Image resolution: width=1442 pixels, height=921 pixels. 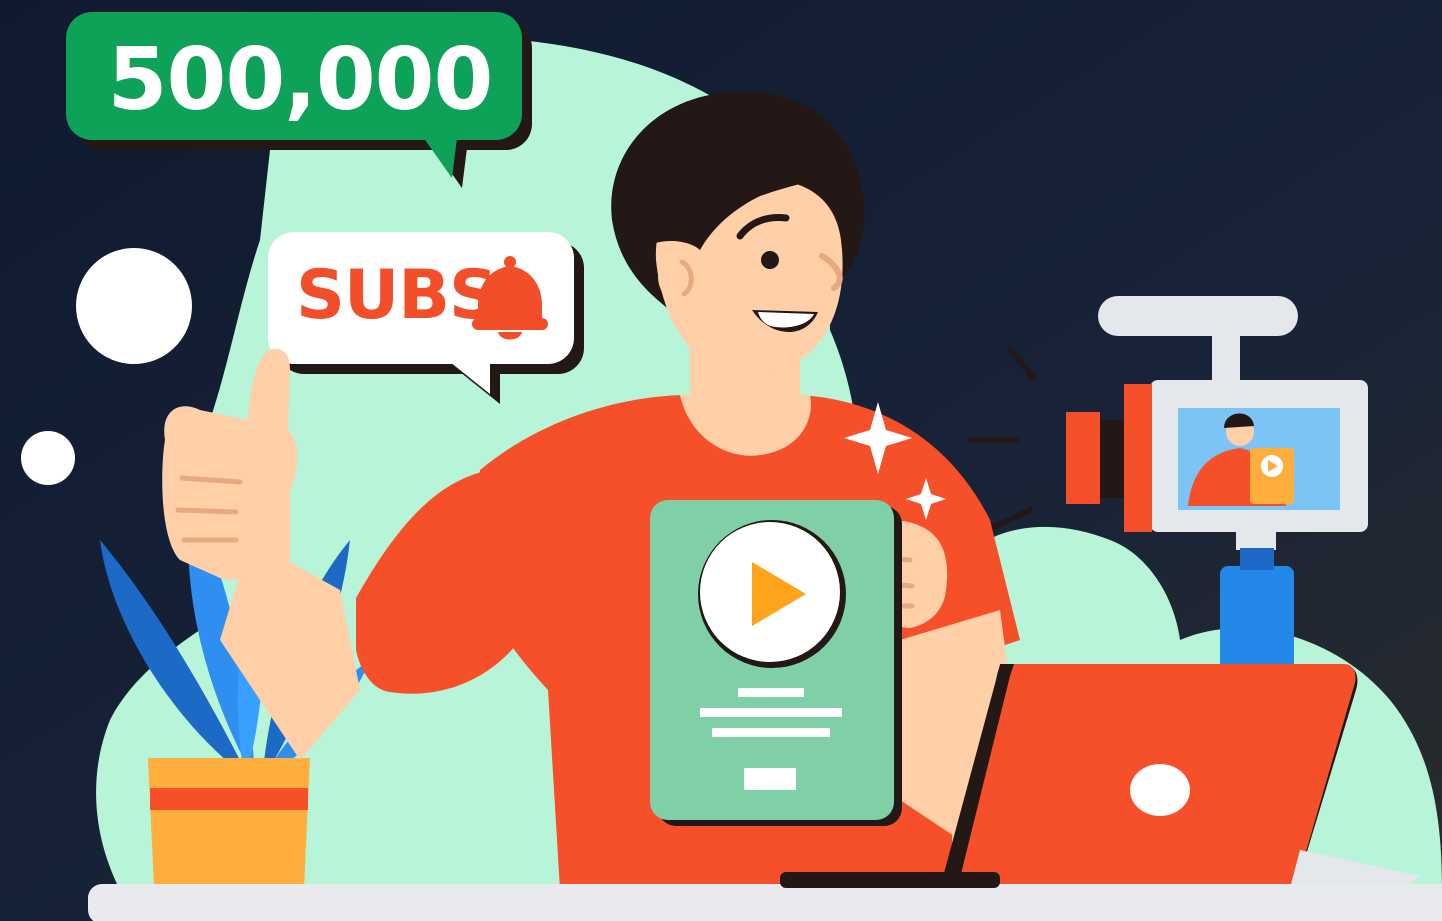 I want to click on subscriber-count: 500,000, so click(x=300, y=80).